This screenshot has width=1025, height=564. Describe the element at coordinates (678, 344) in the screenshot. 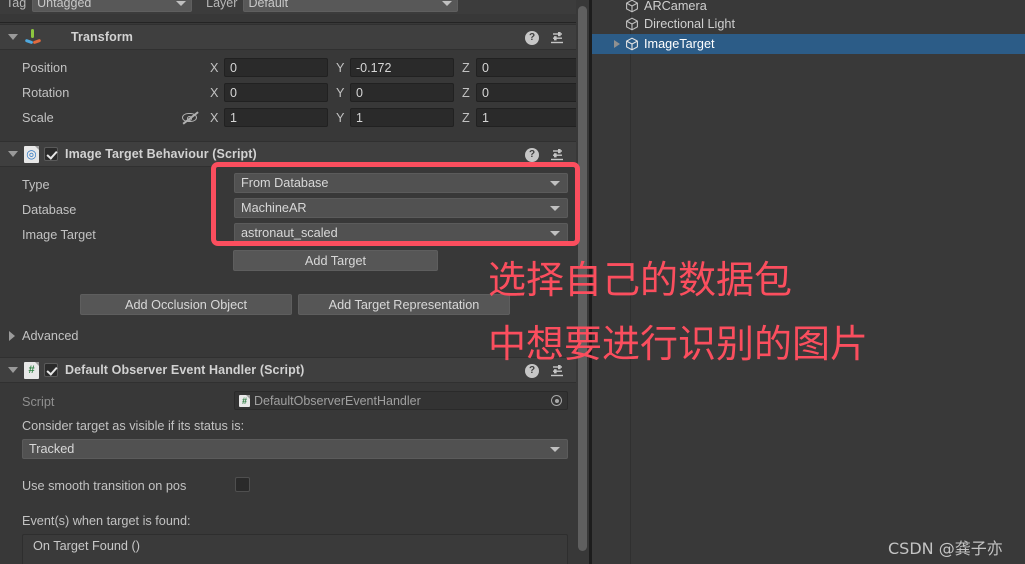

I see `annotation-line-2: 中想要进行识别的图片` at that location.